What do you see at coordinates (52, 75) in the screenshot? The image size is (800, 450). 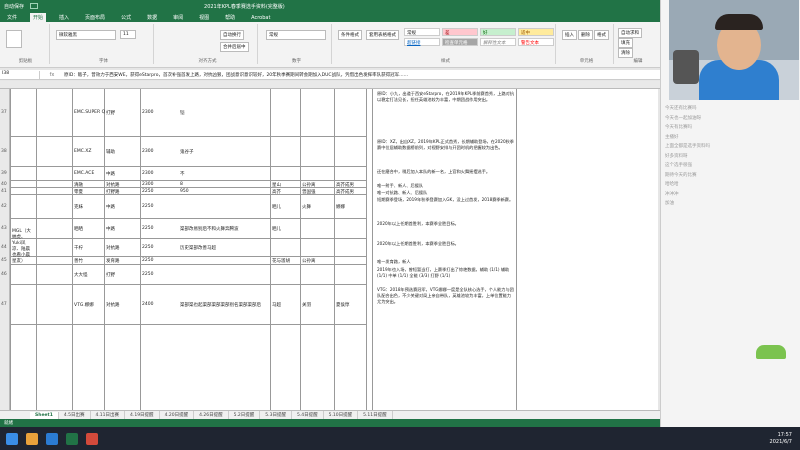 I see `fx-icon: fx` at bounding box center [52, 75].